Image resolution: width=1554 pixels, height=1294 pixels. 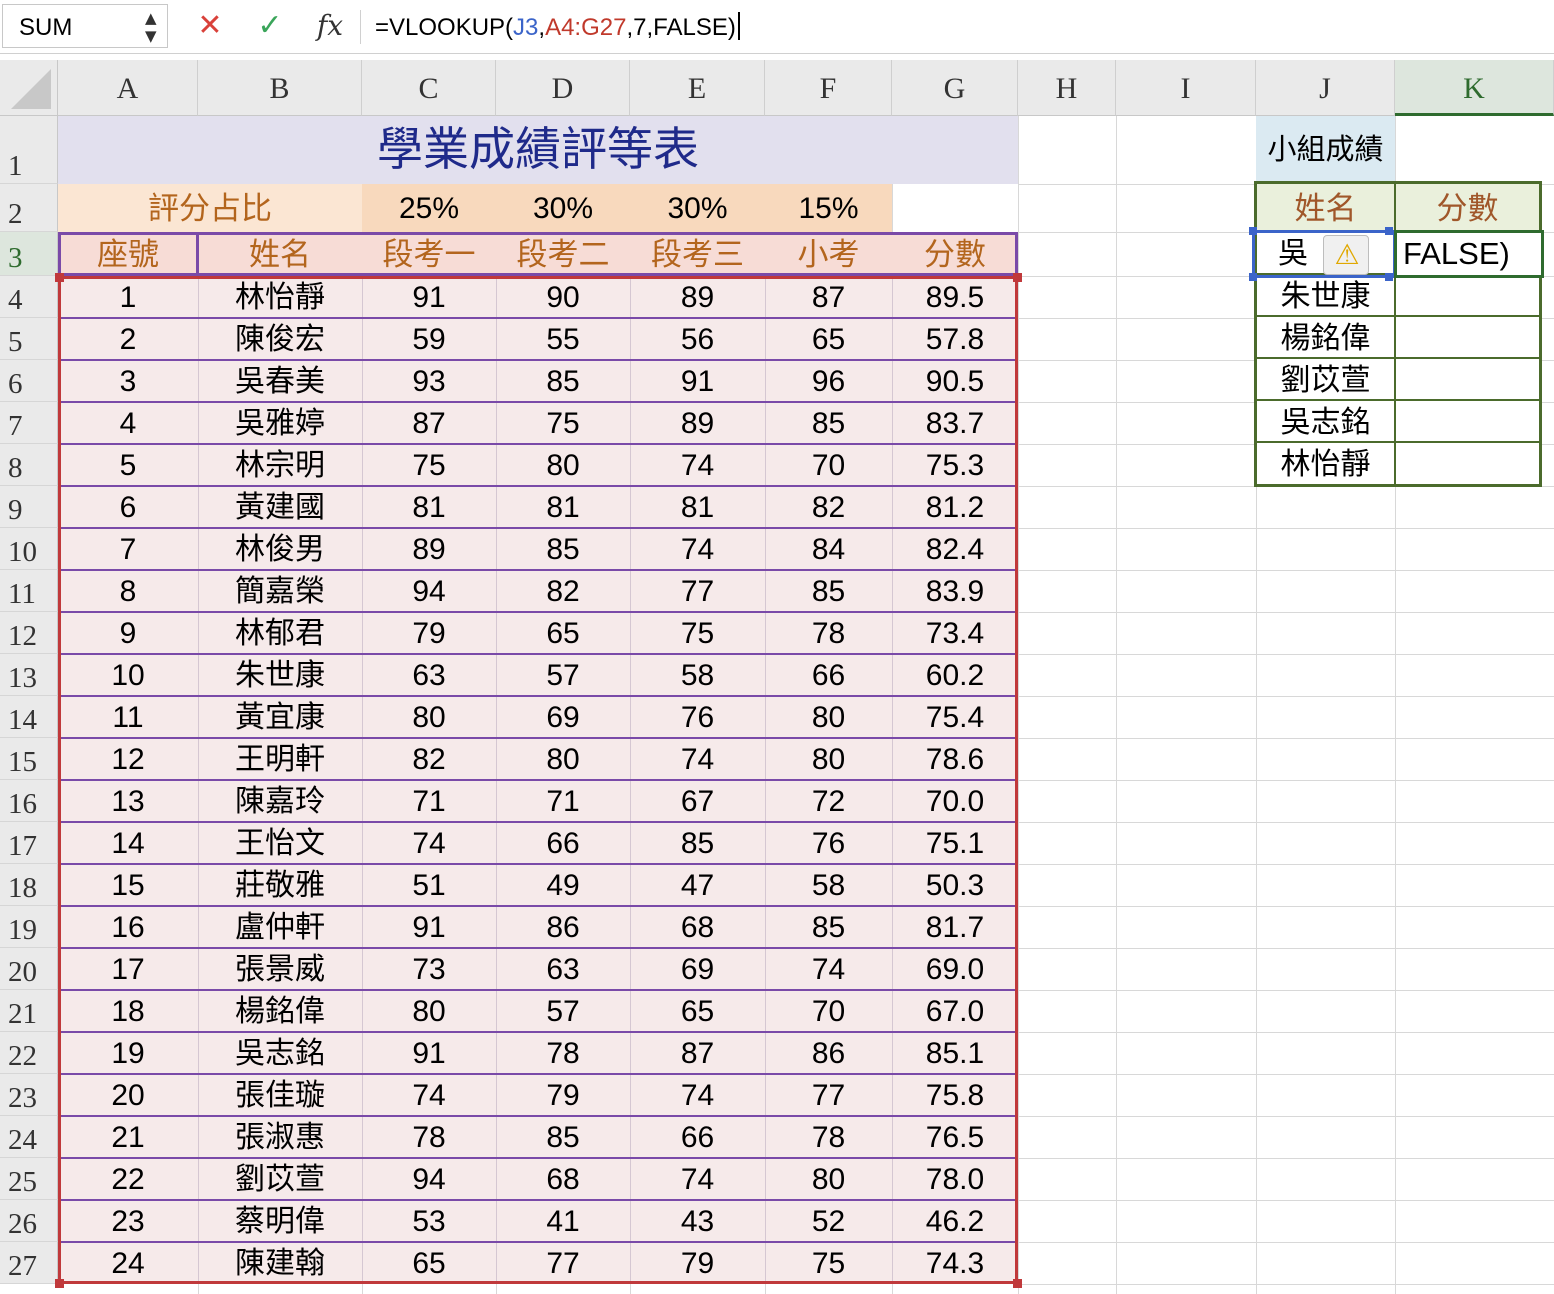 I want to click on column-header-k: K, so click(x=1474, y=88).